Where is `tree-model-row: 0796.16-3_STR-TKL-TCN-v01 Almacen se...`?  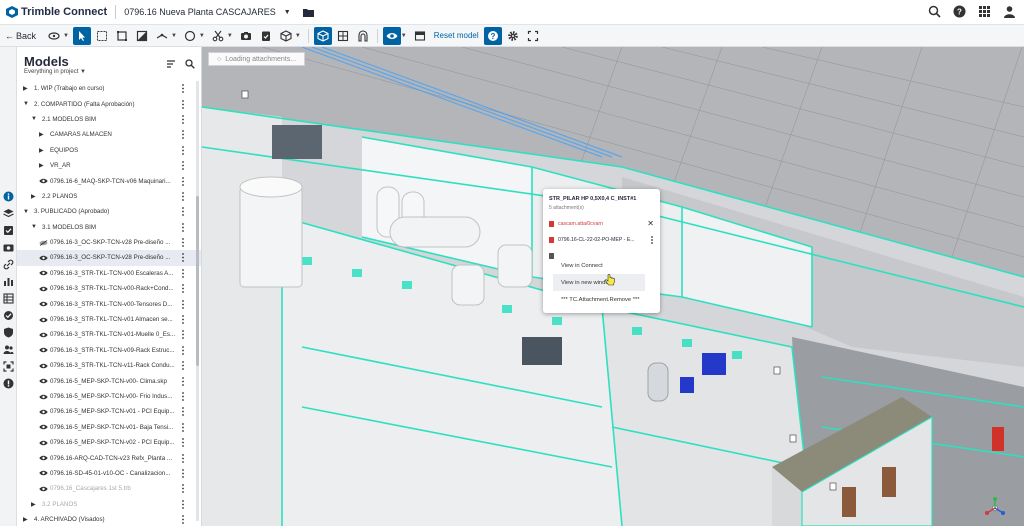 tree-model-row: 0796.16-3_STR-TKL-TCN-v01 Almacen se... is located at coordinates (109, 319).